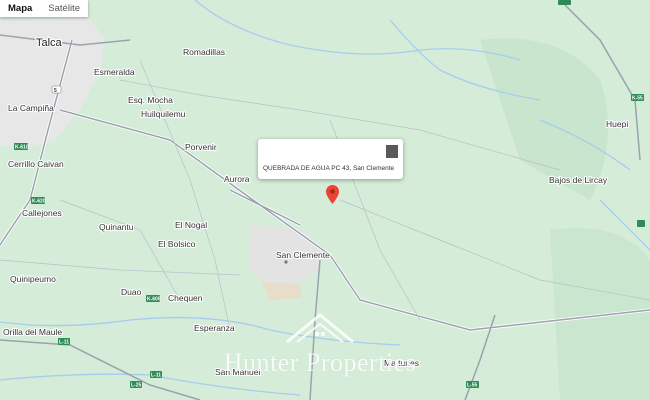 The image size is (650, 400). Describe the element at coordinates (204, 52) in the screenshot. I see `place-label-romadillas: Romadillas` at that location.